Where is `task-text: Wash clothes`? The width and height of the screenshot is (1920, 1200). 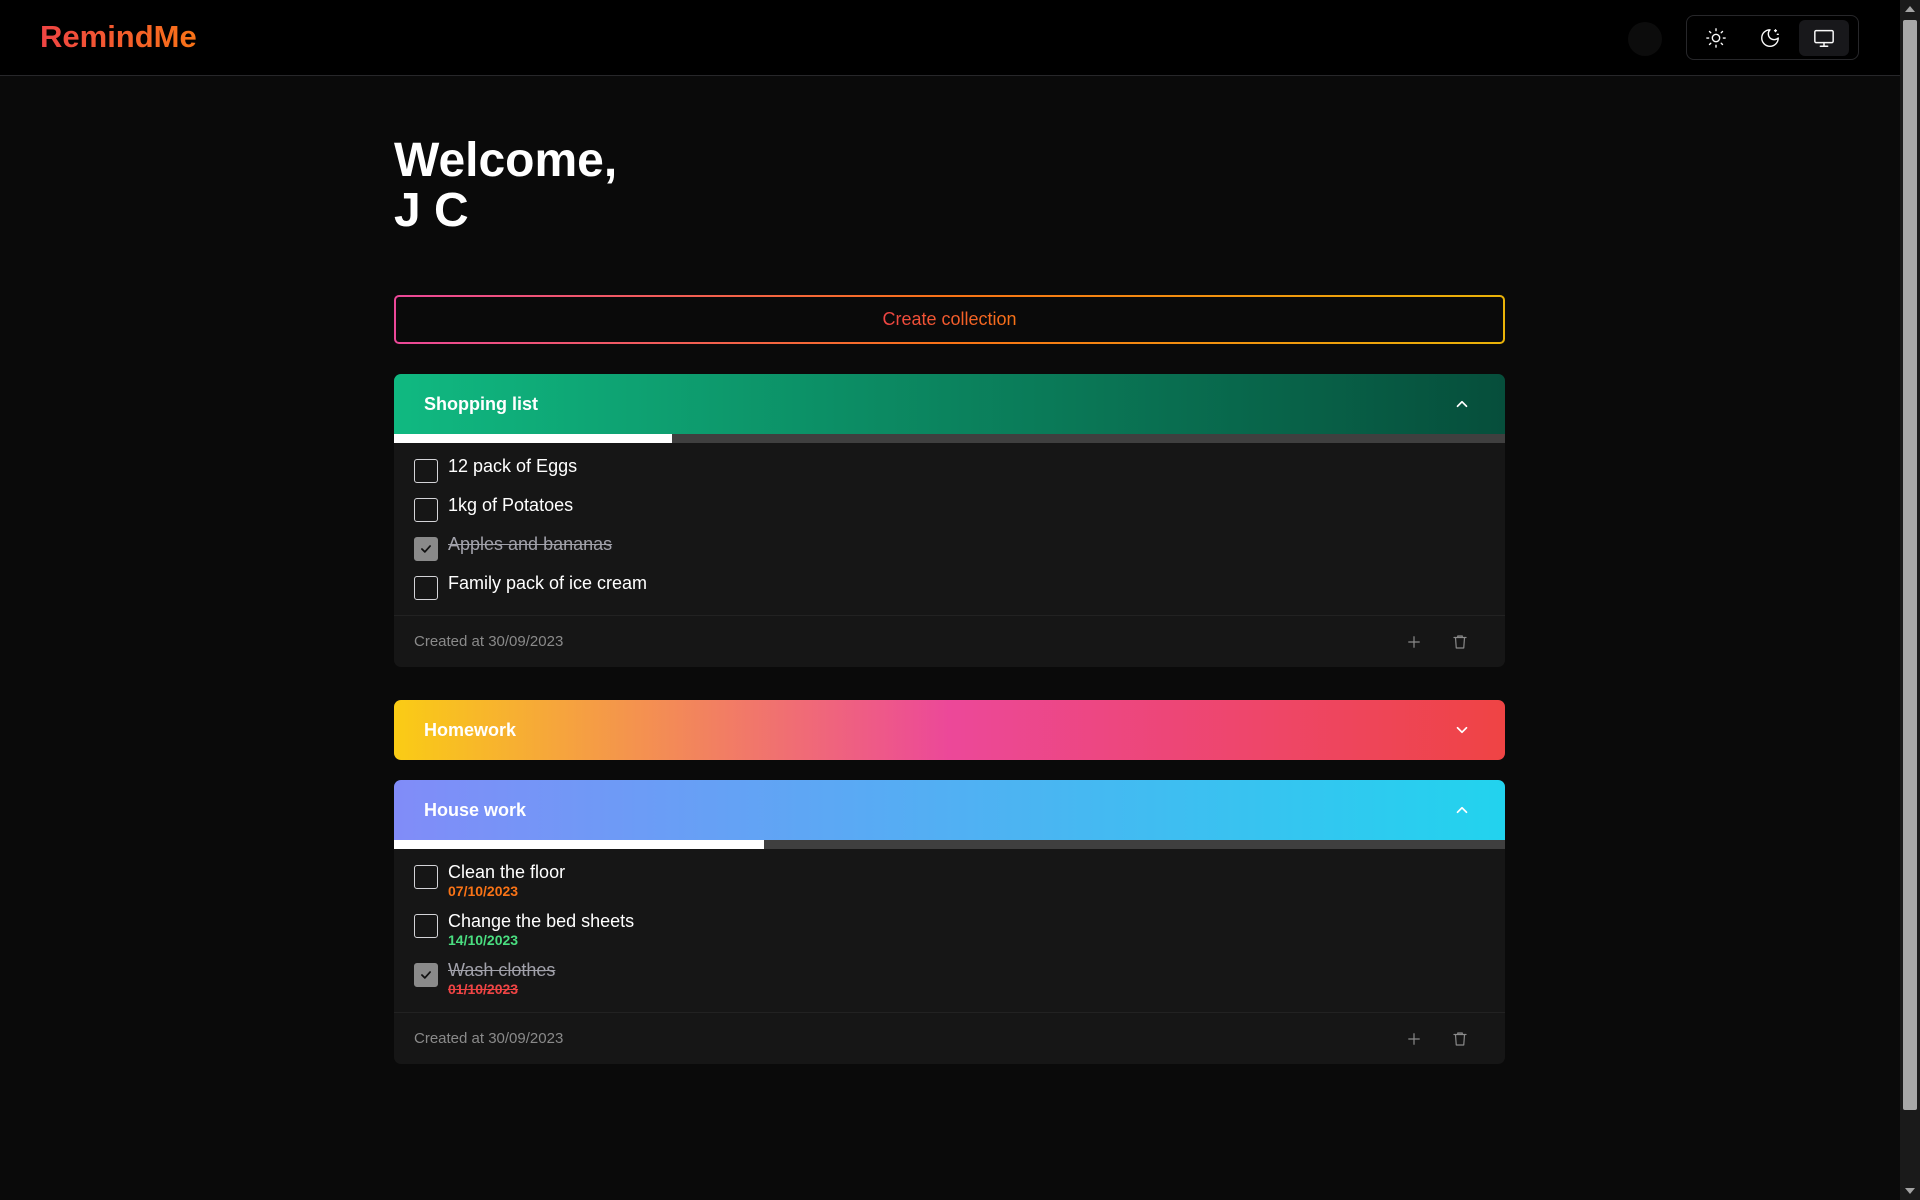
task-text: Wash clothes is located at coordinates (502, 970).